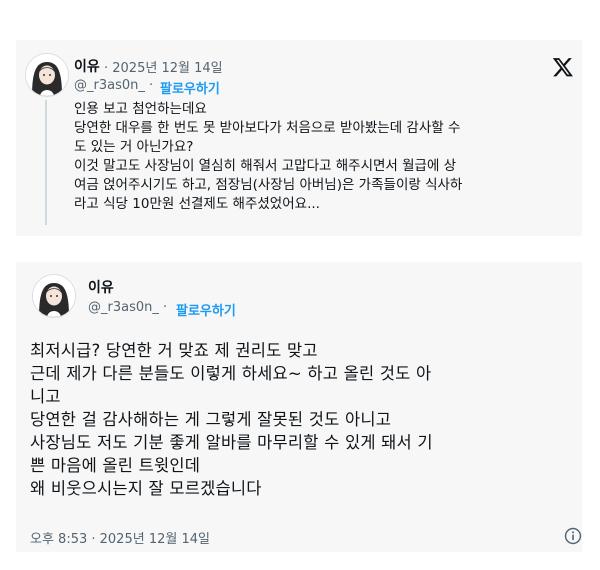  I want to click on tweet-line: 왜 비웃으시는지 잘 모르겠습니다, so click(146, 488).